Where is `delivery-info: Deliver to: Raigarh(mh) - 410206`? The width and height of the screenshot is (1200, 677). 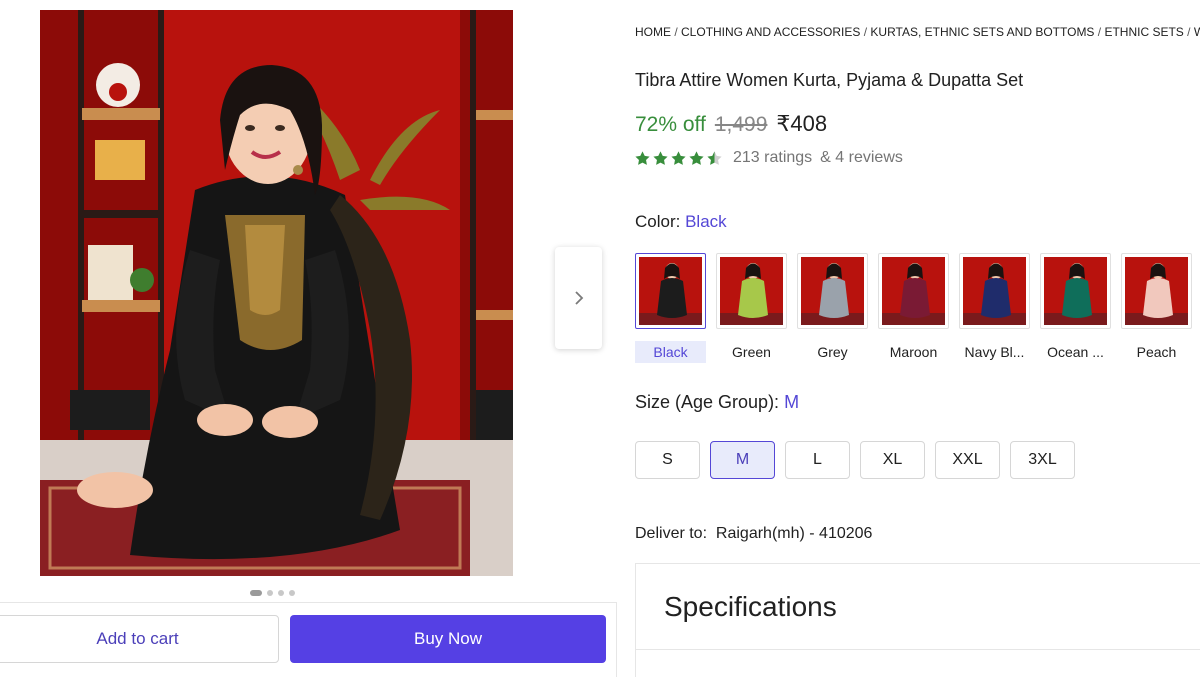 delivery-info: Deliver to: Raigarh(mh) - 410206 is located at coordinates (753, 534).